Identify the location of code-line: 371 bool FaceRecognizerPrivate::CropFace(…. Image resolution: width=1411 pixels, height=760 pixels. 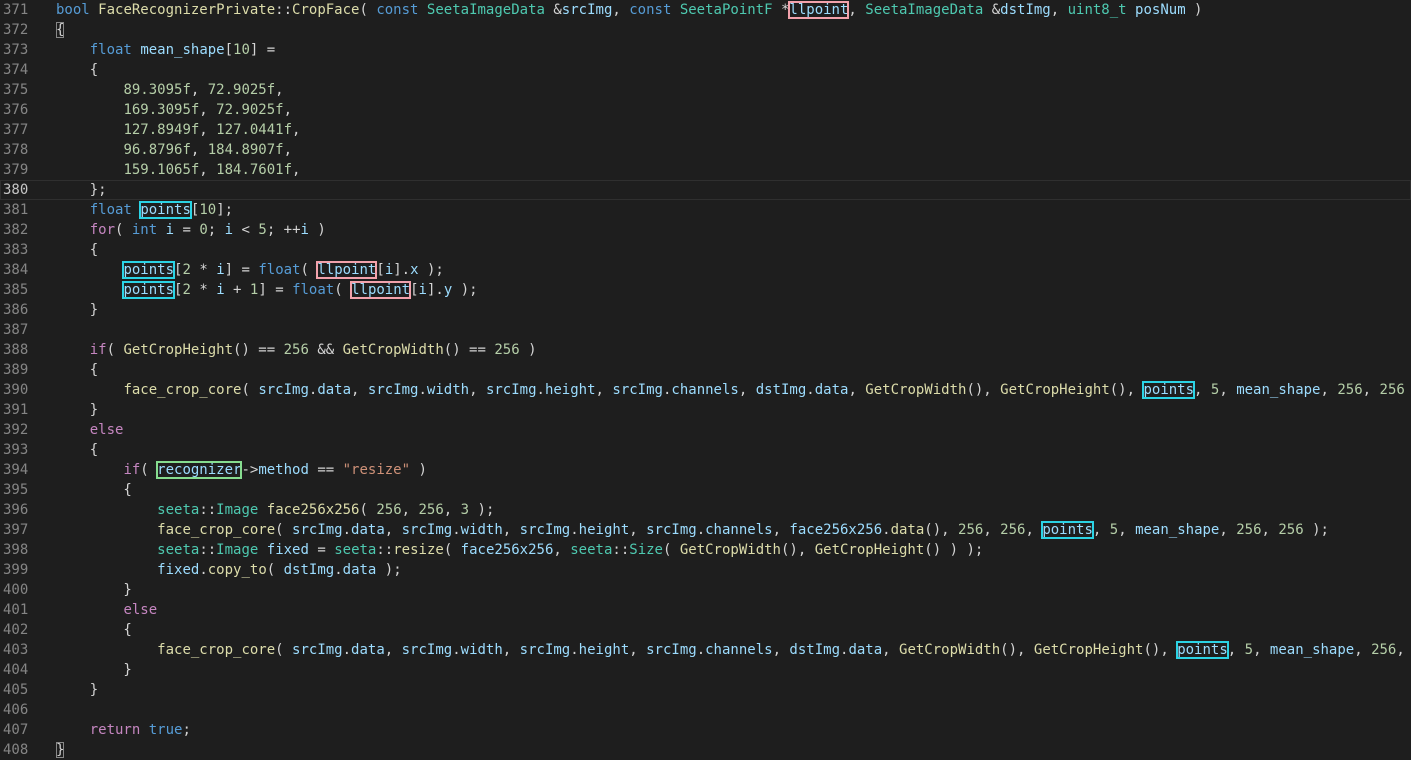
(705, 10).